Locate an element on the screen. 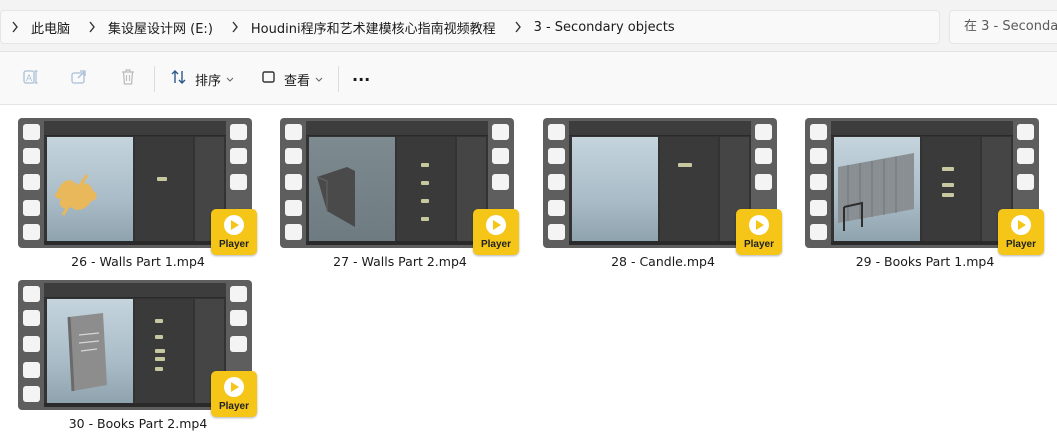 This screenshot has height=444, width=1057. breadcrumb-current-folder: 3 - Secondary objects is located at coordinates (607, 27).